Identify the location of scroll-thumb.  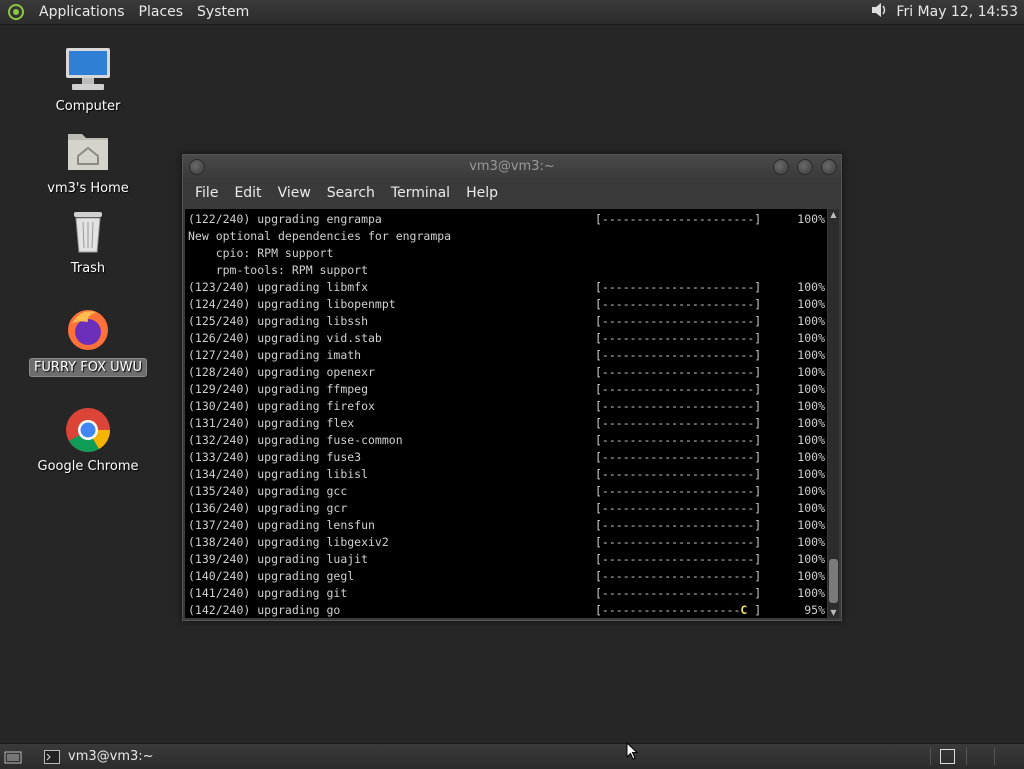
(833, 581).